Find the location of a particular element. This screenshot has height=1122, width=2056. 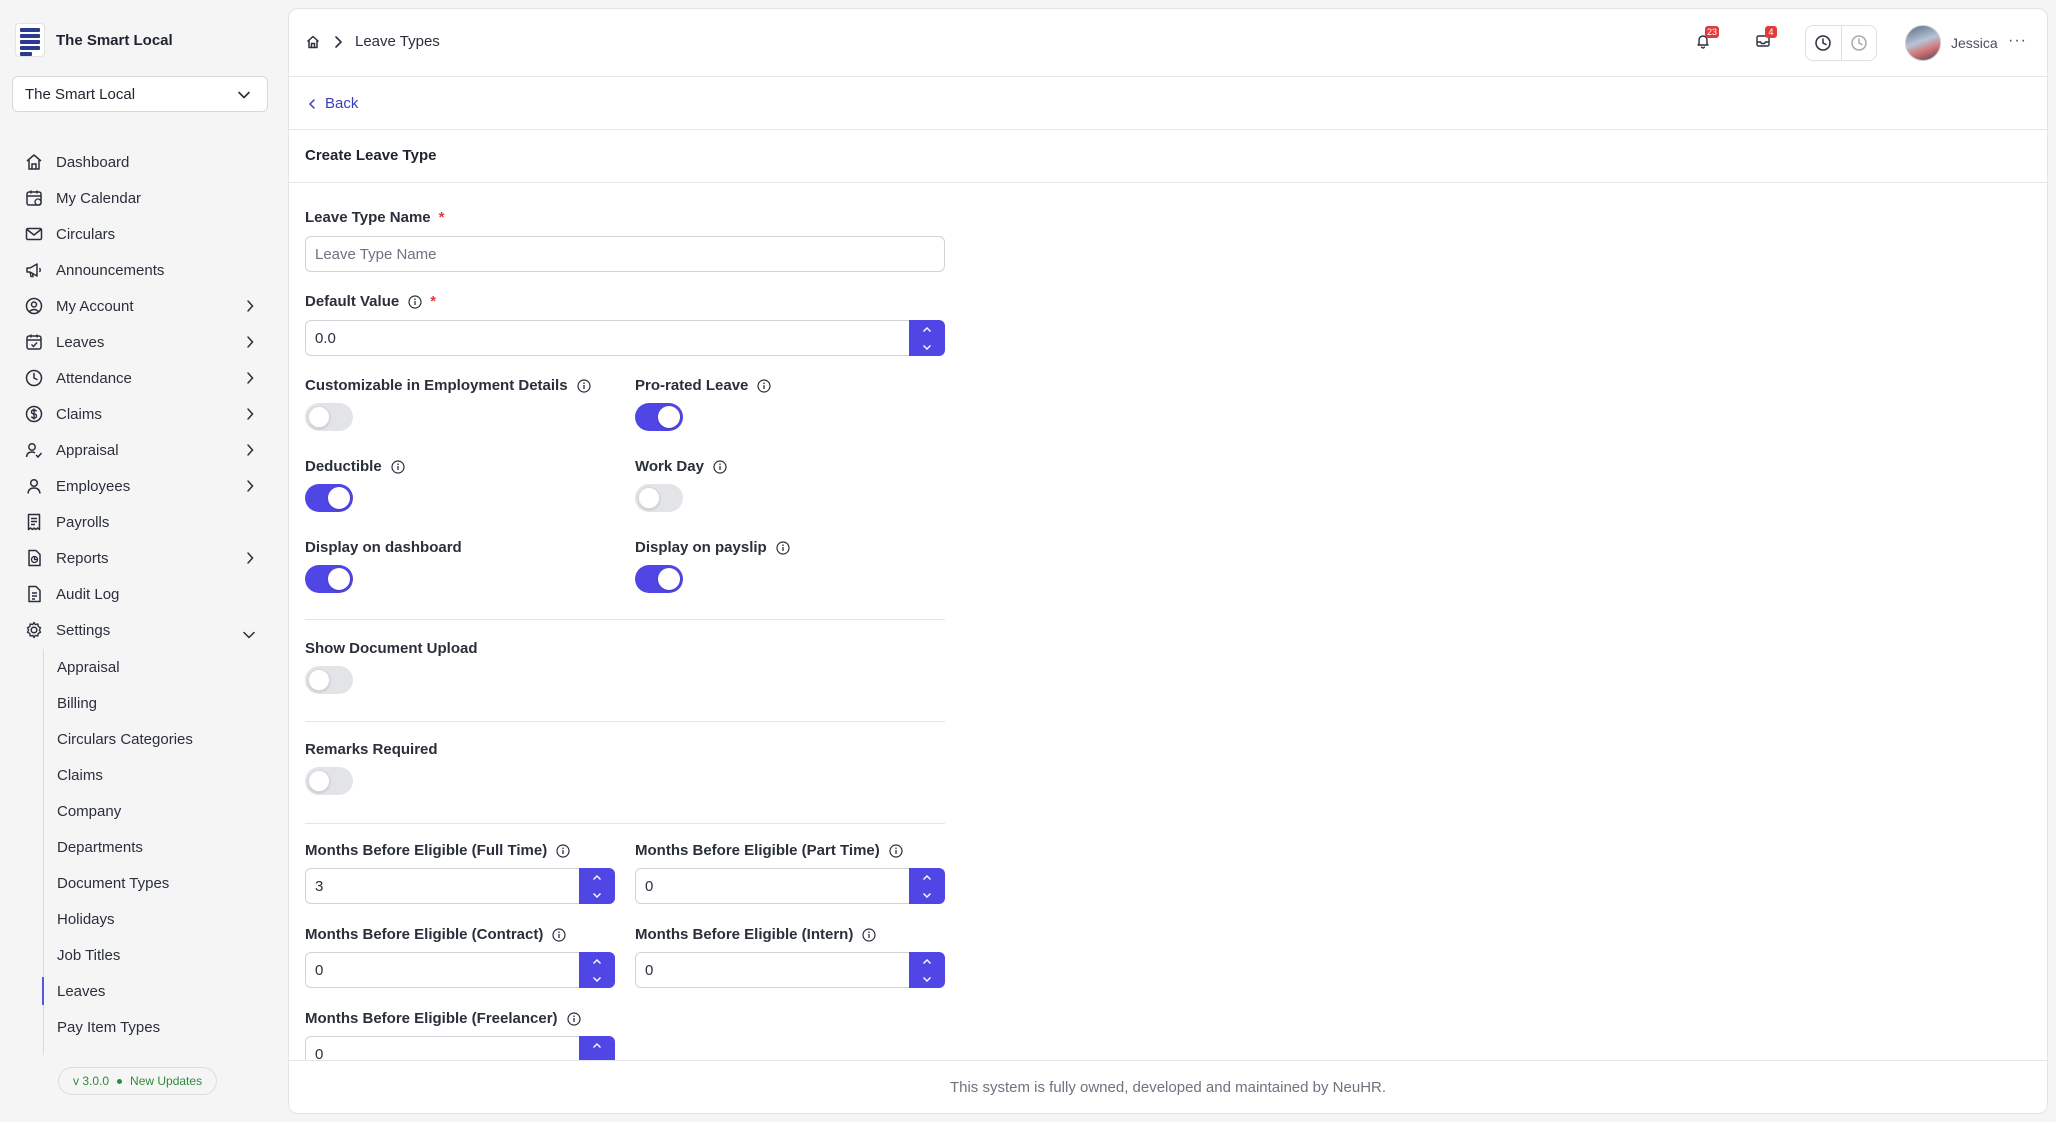

avatar is located at coordinates (1923, 43).